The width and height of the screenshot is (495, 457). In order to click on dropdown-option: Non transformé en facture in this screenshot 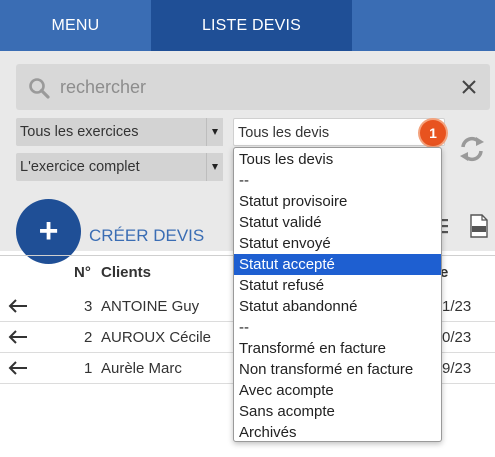, I will do `click(337, 369)`.